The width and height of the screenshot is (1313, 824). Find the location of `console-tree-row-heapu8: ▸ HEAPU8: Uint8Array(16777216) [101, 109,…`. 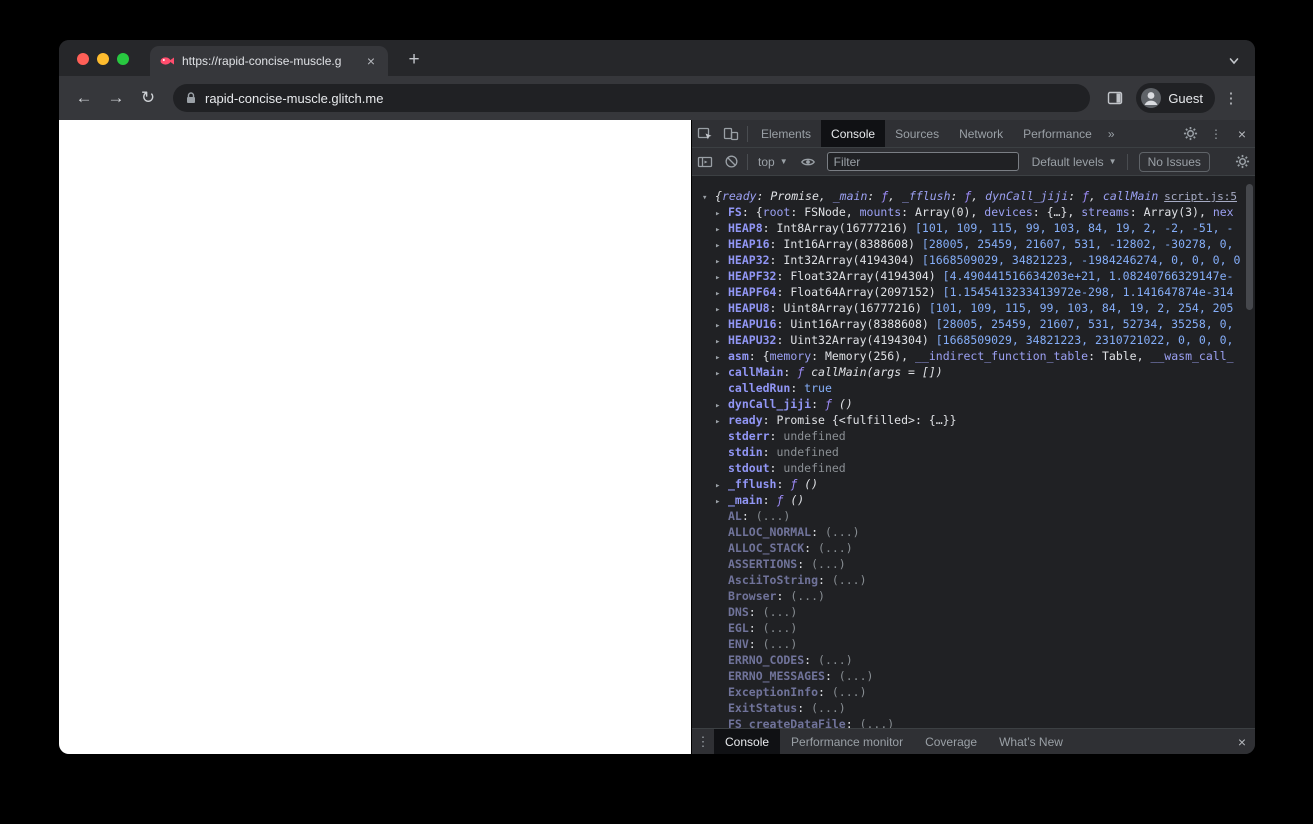

console-tree-row-heapu8: ▸ HEAPU8: Uint8Array(16777216) [101, 109,… is located at coordinates (973, 308).